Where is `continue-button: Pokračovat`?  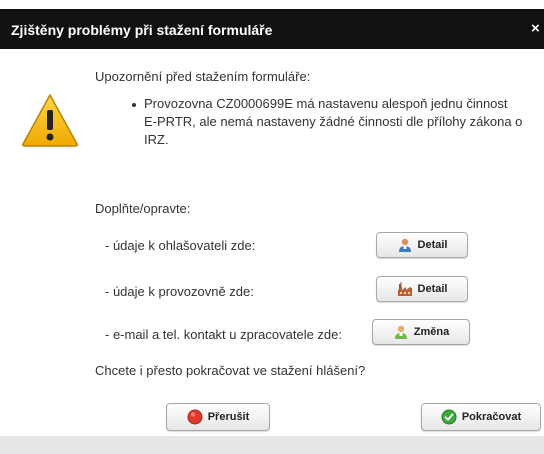
continue-button: Pokračovat is located at coordinates (481, 417).